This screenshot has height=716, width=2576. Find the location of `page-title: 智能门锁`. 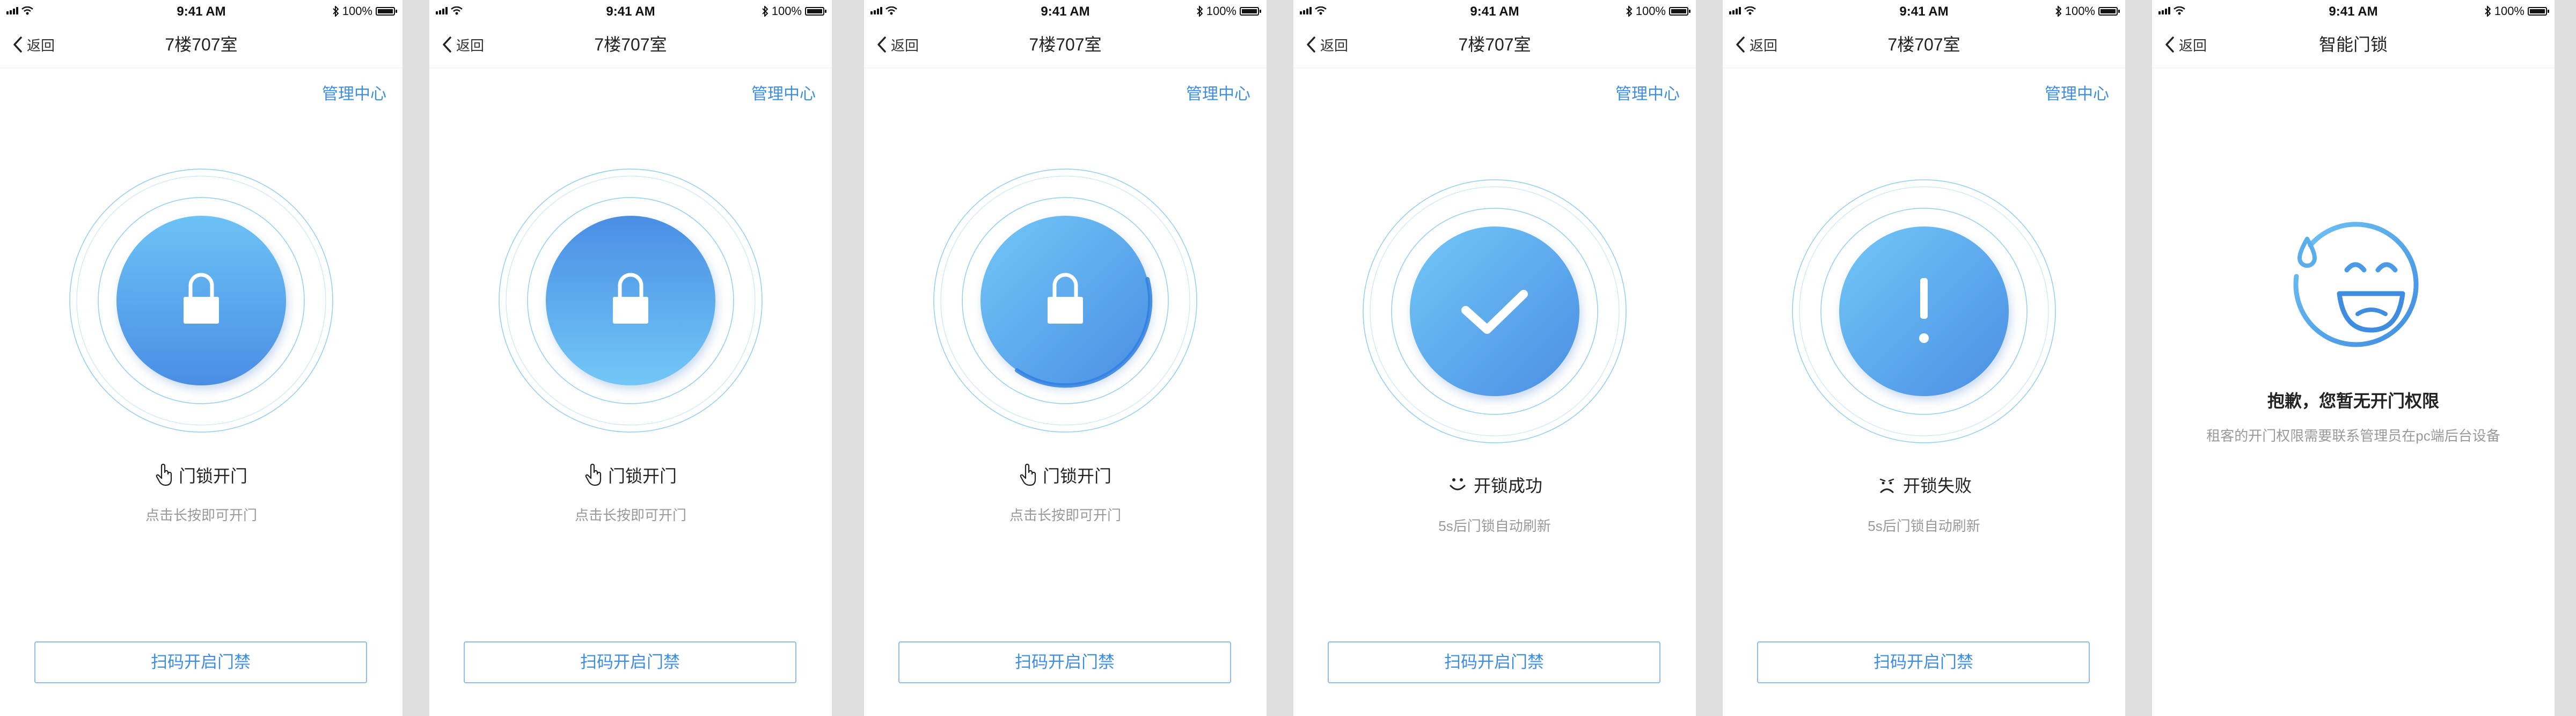

page-title: 智能门锁 is located at coordinates (2353, 45).